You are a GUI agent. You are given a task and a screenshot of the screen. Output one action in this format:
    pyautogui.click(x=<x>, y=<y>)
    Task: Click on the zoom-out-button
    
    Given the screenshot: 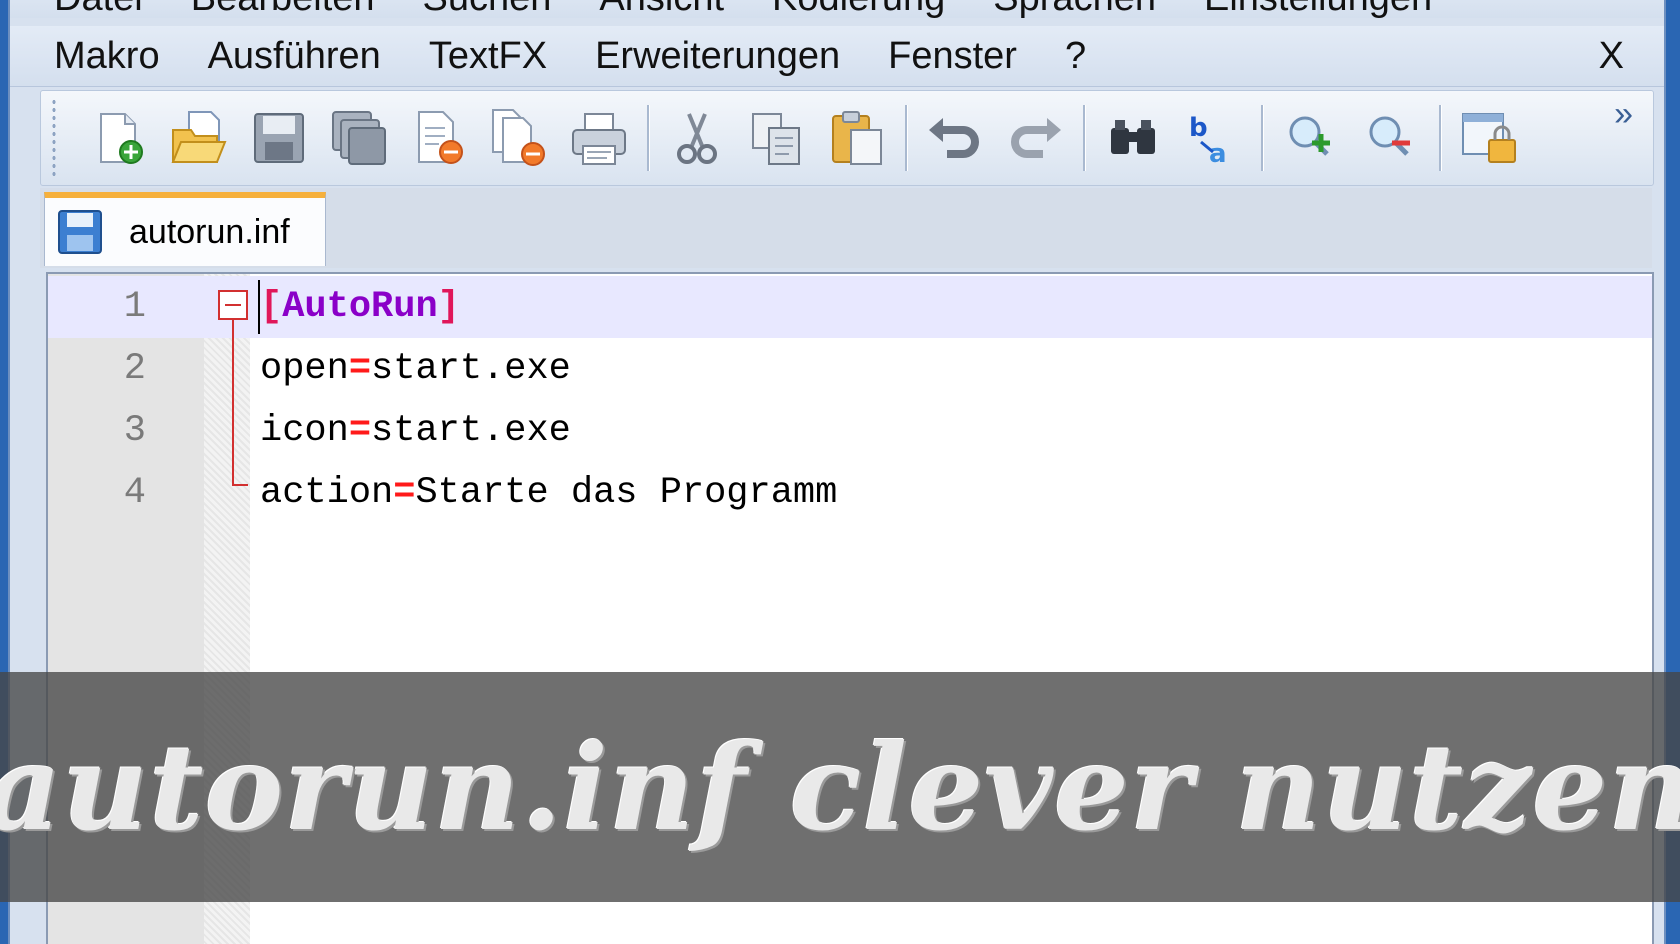 What is the action you would take?
    pyautogui.click(x=1391, y=138)
    